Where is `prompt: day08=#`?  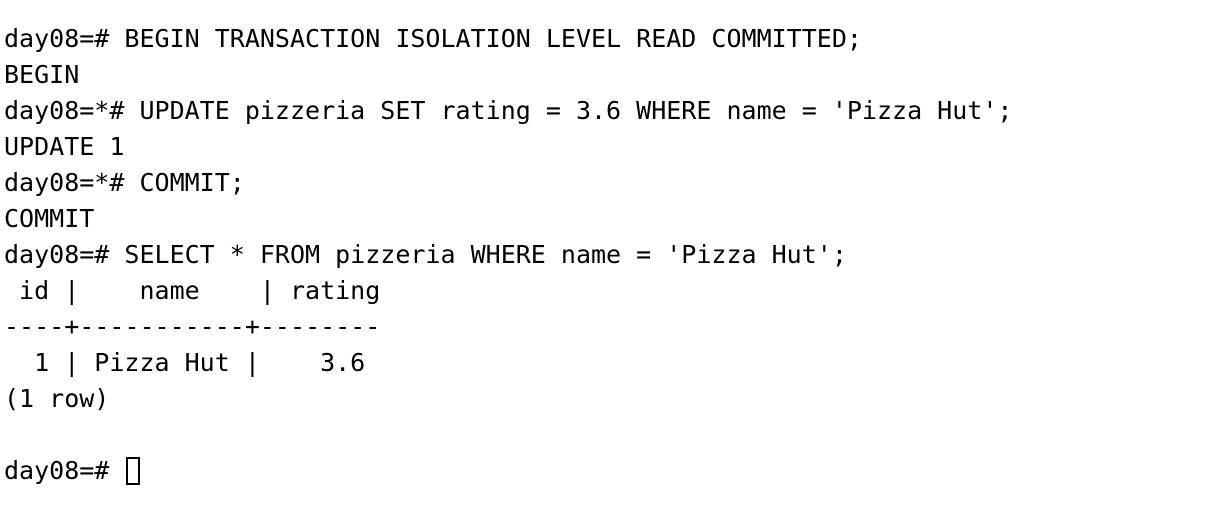 prompt: day08=# is located at coordinates (64, 470).